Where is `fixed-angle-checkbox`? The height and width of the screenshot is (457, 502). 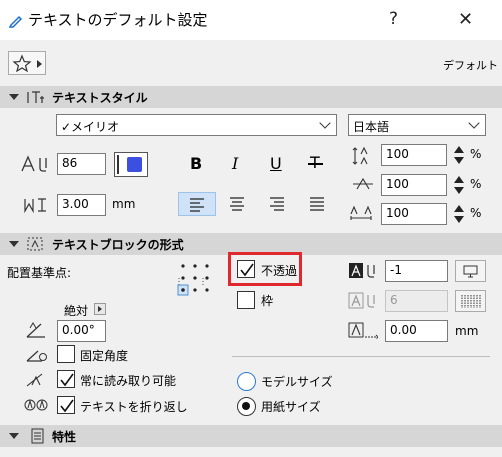 fixed-angle-checkbox is located at coordinates (66, 354).